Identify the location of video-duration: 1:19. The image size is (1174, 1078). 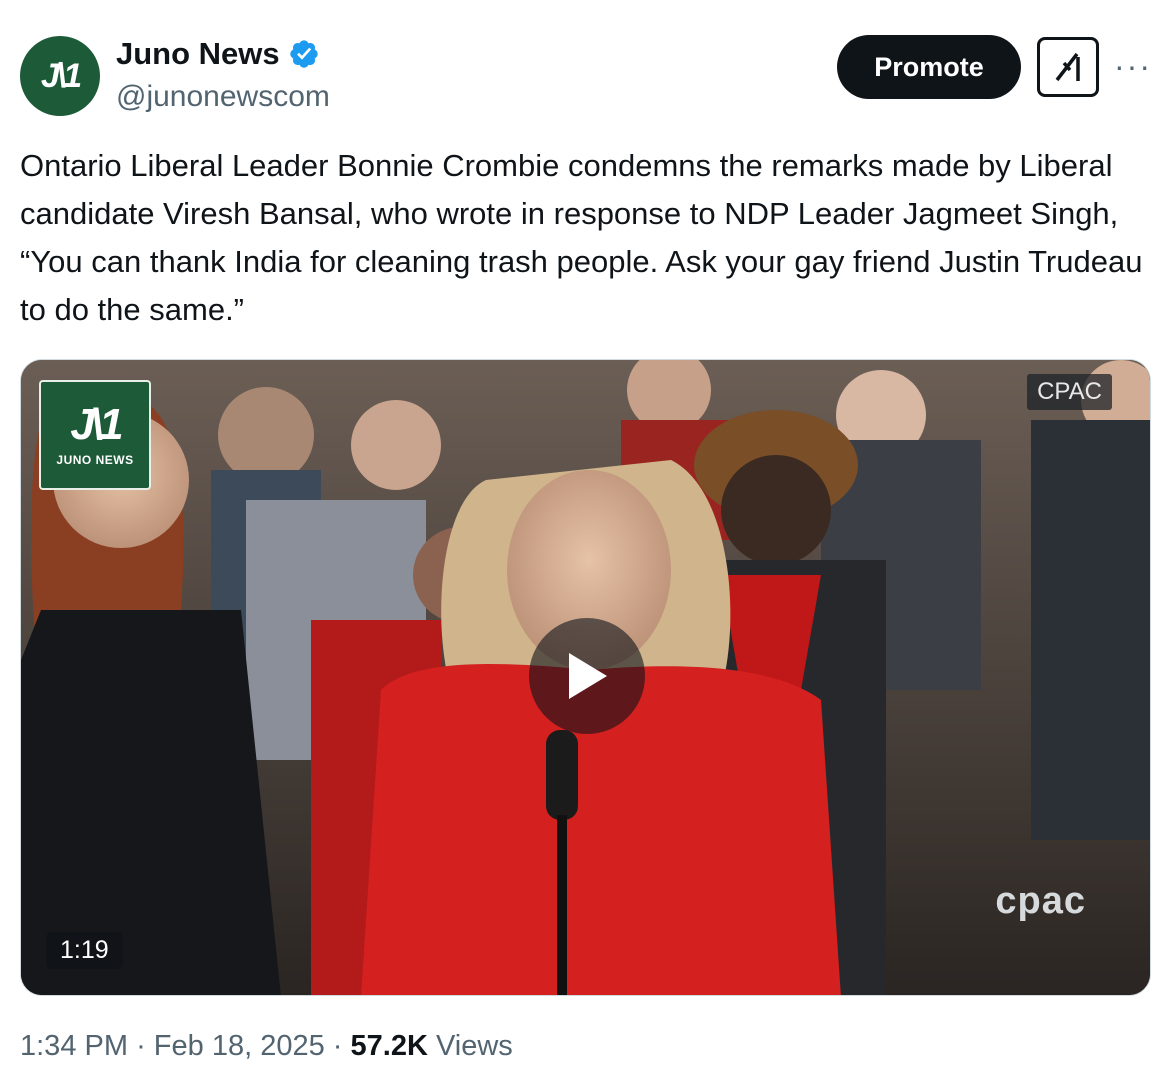
(84, 950).